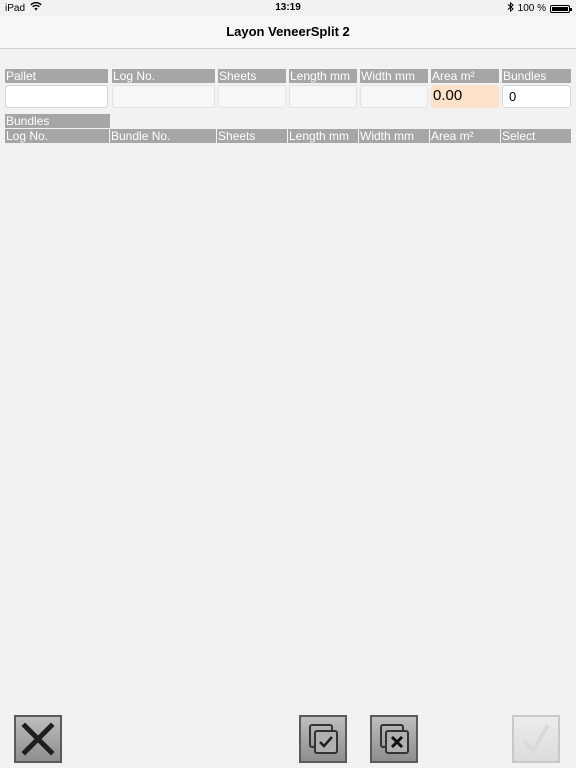 This screenshot has height=768, width=576. Describe the element at coordinates (465, 76) in the screenshot. I see `header-area: Area m²` at that location.